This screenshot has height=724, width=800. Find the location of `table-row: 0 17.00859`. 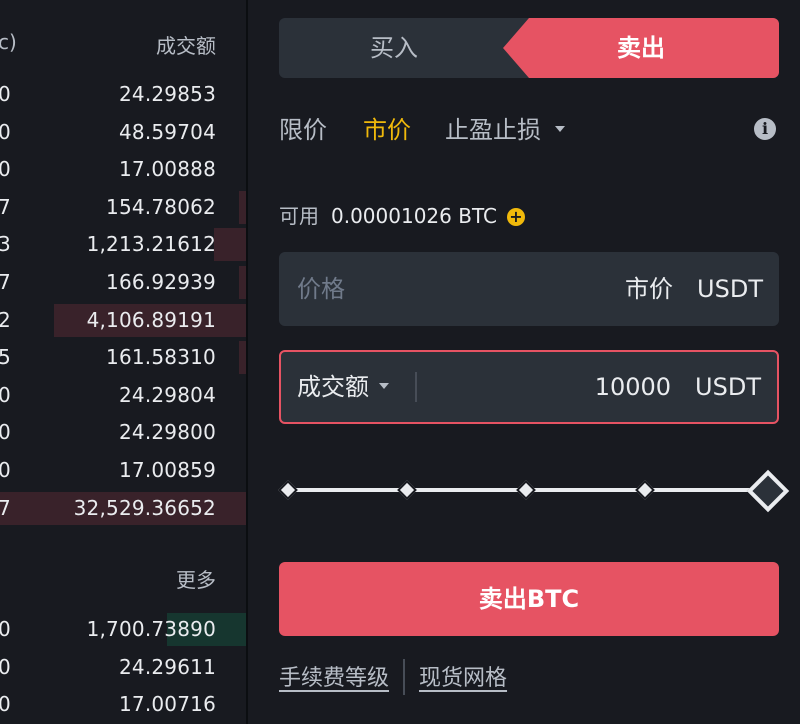

table-row: 0 17.00859 is located at coordinates (123, 470).